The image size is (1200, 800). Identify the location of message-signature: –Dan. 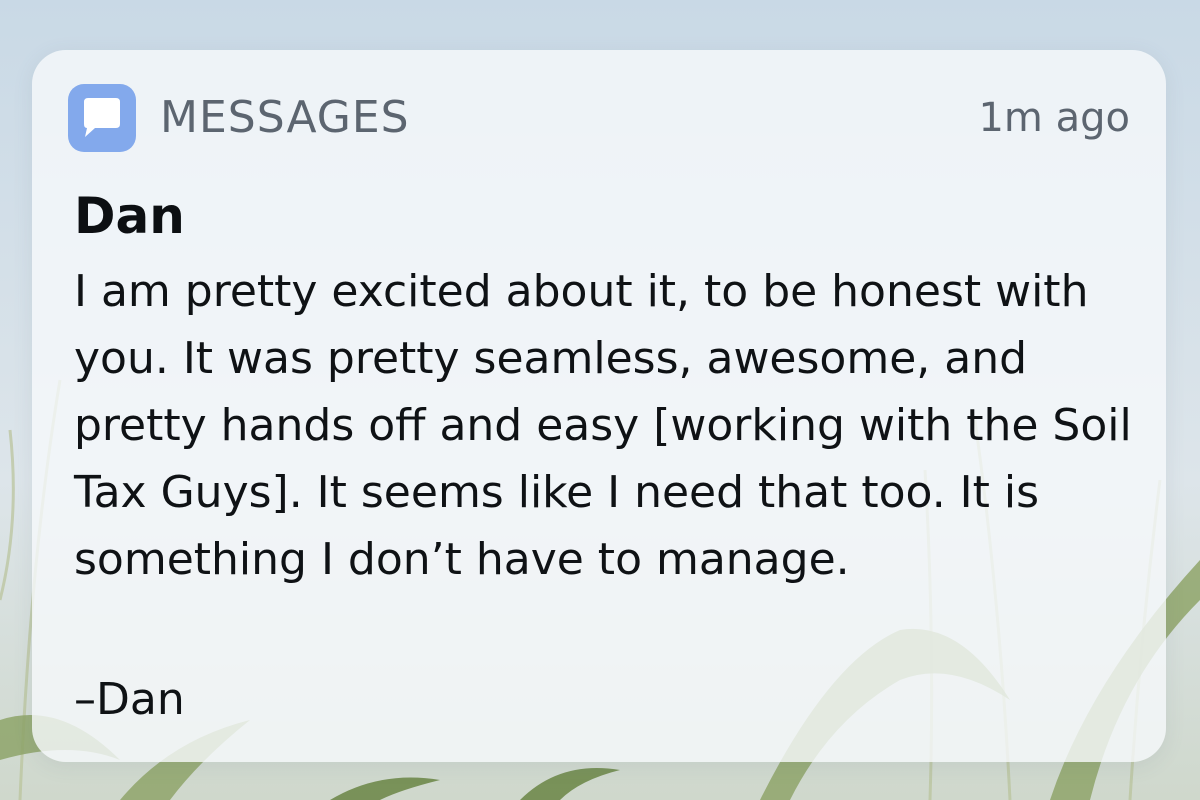
(129, 699).